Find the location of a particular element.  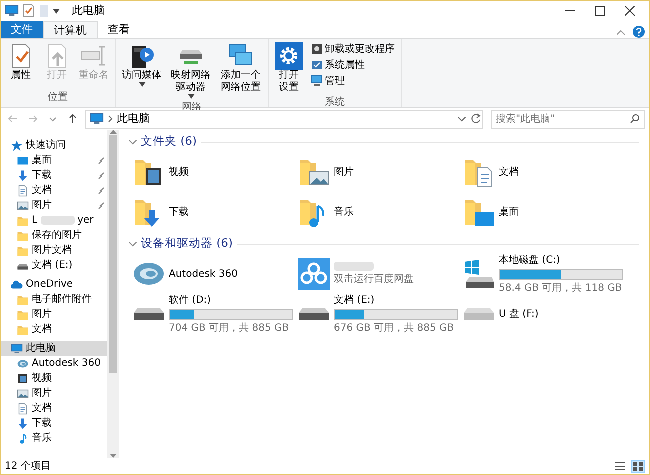

media-button: 访问媒体 is located at coordinates (142, 70).